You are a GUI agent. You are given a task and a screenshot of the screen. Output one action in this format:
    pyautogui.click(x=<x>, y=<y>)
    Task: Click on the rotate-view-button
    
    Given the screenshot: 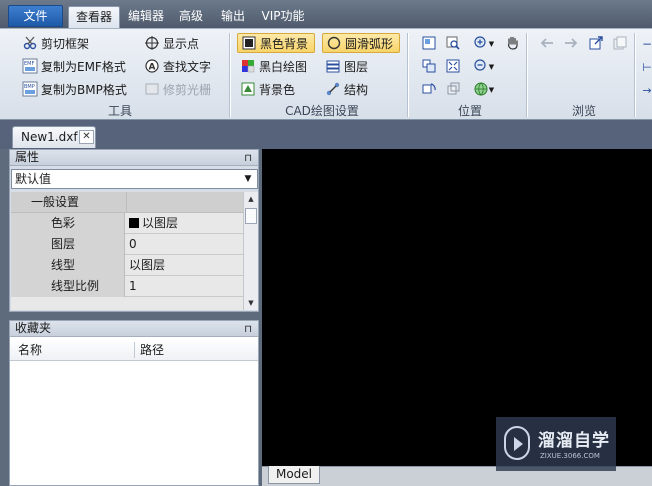 What is the action you would take?
    pyautogui.click(x=429, y=90)
    